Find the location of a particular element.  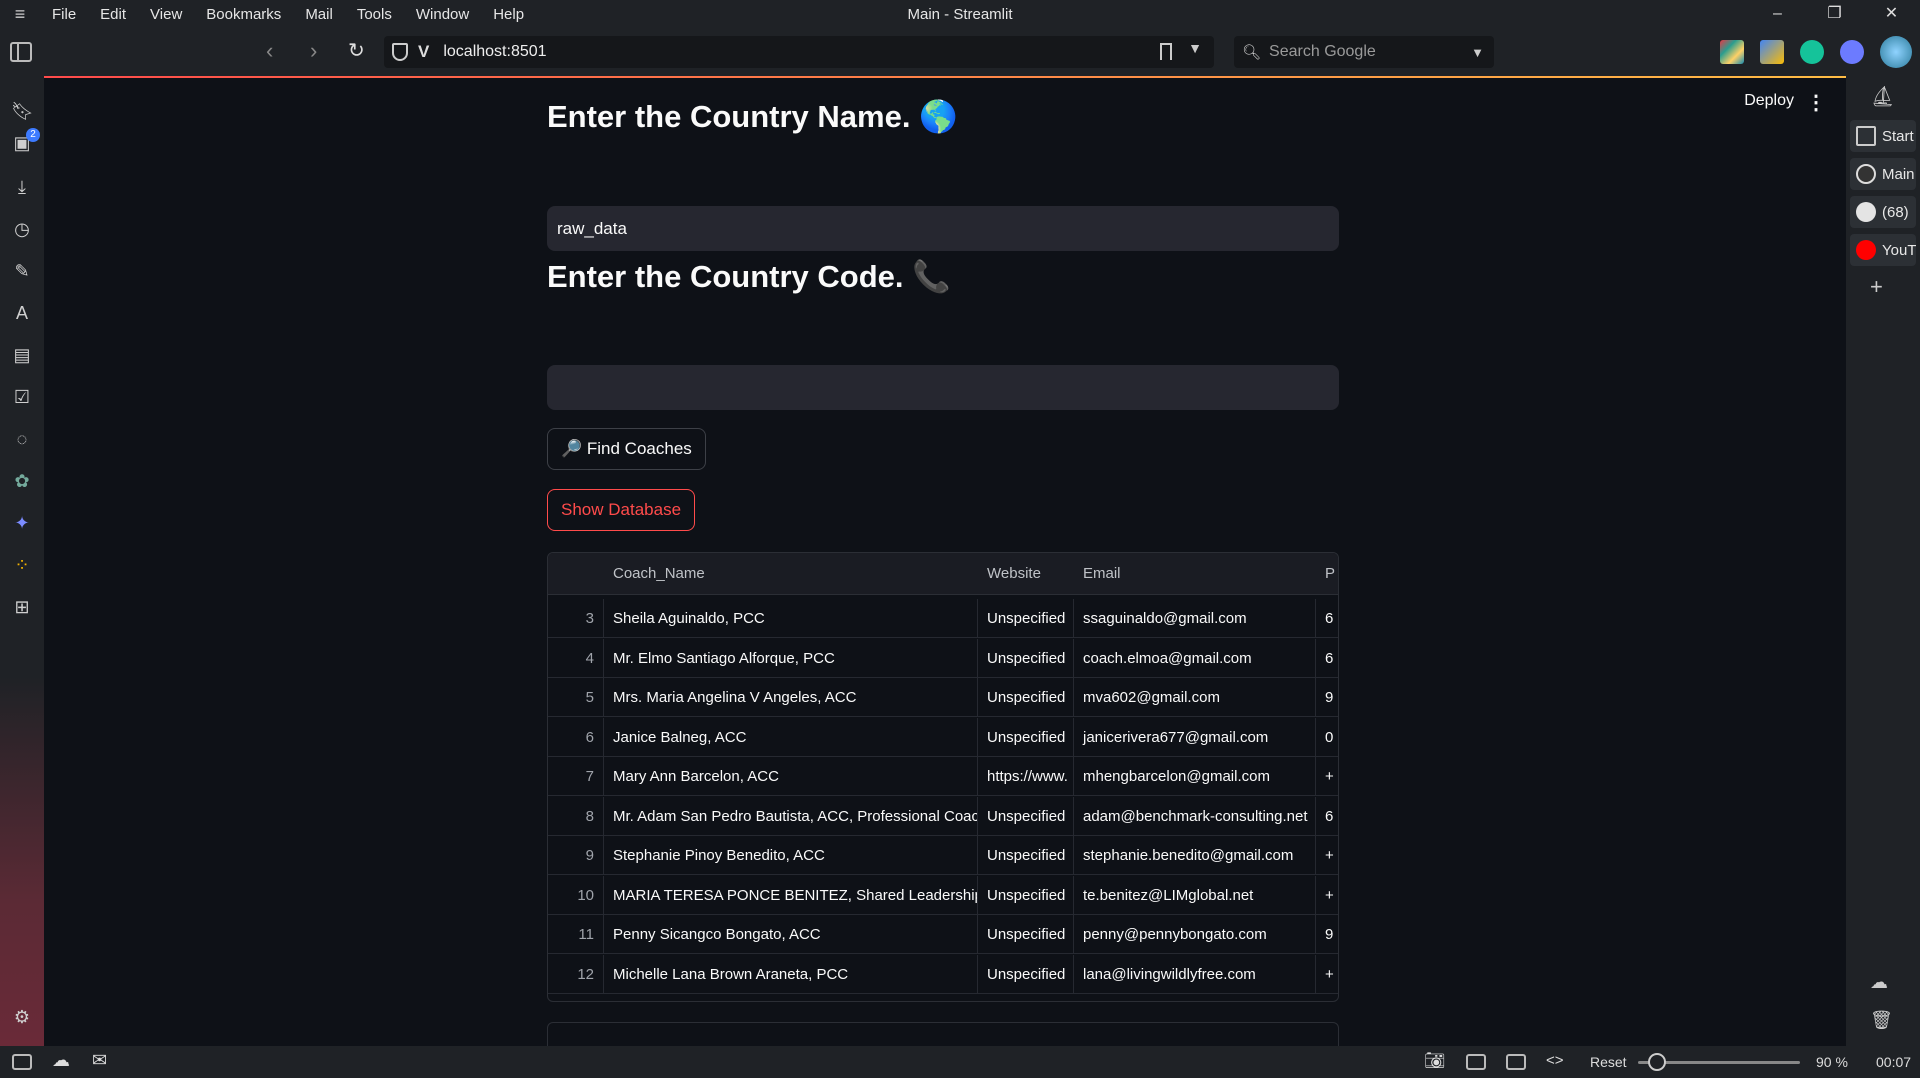

gemini-icon: ✦ is located at coordinates (22, 523).